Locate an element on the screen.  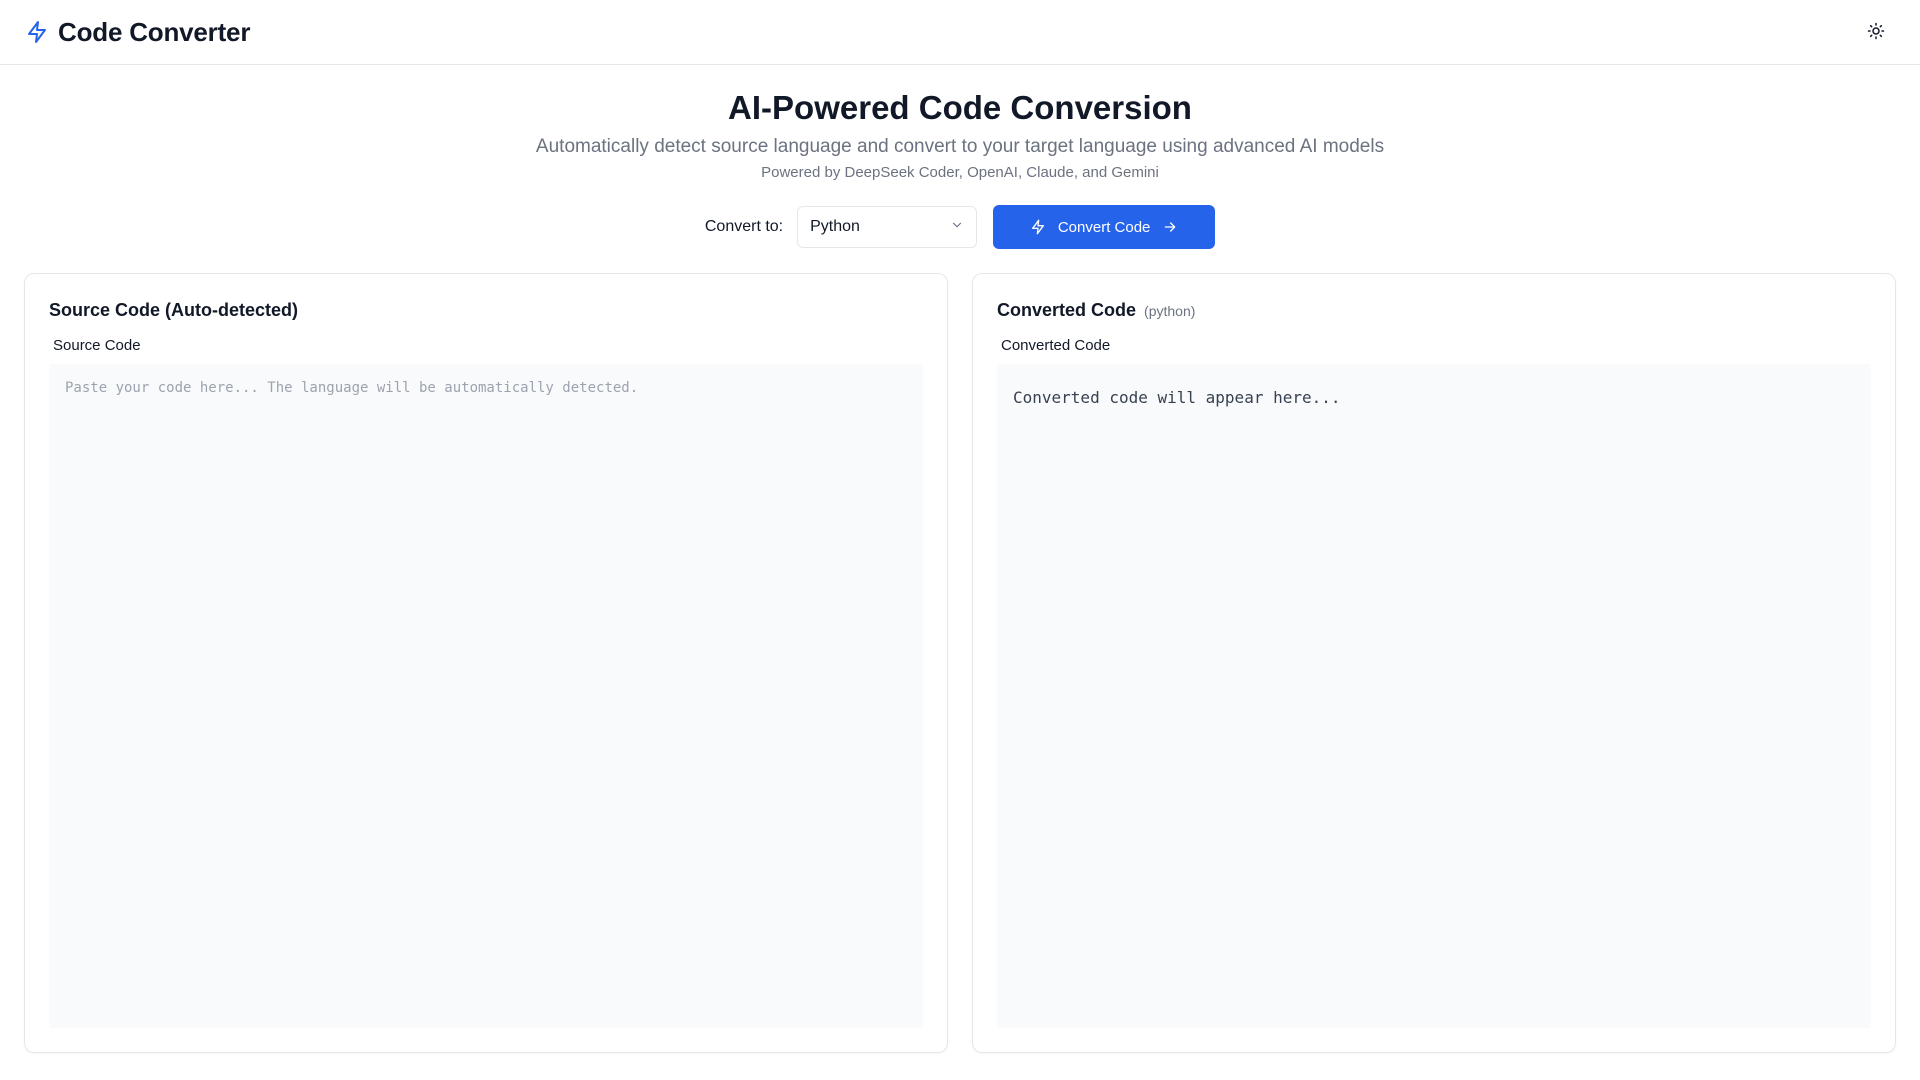
output-language-tag: (python) is located at coordinates (1170, 311).